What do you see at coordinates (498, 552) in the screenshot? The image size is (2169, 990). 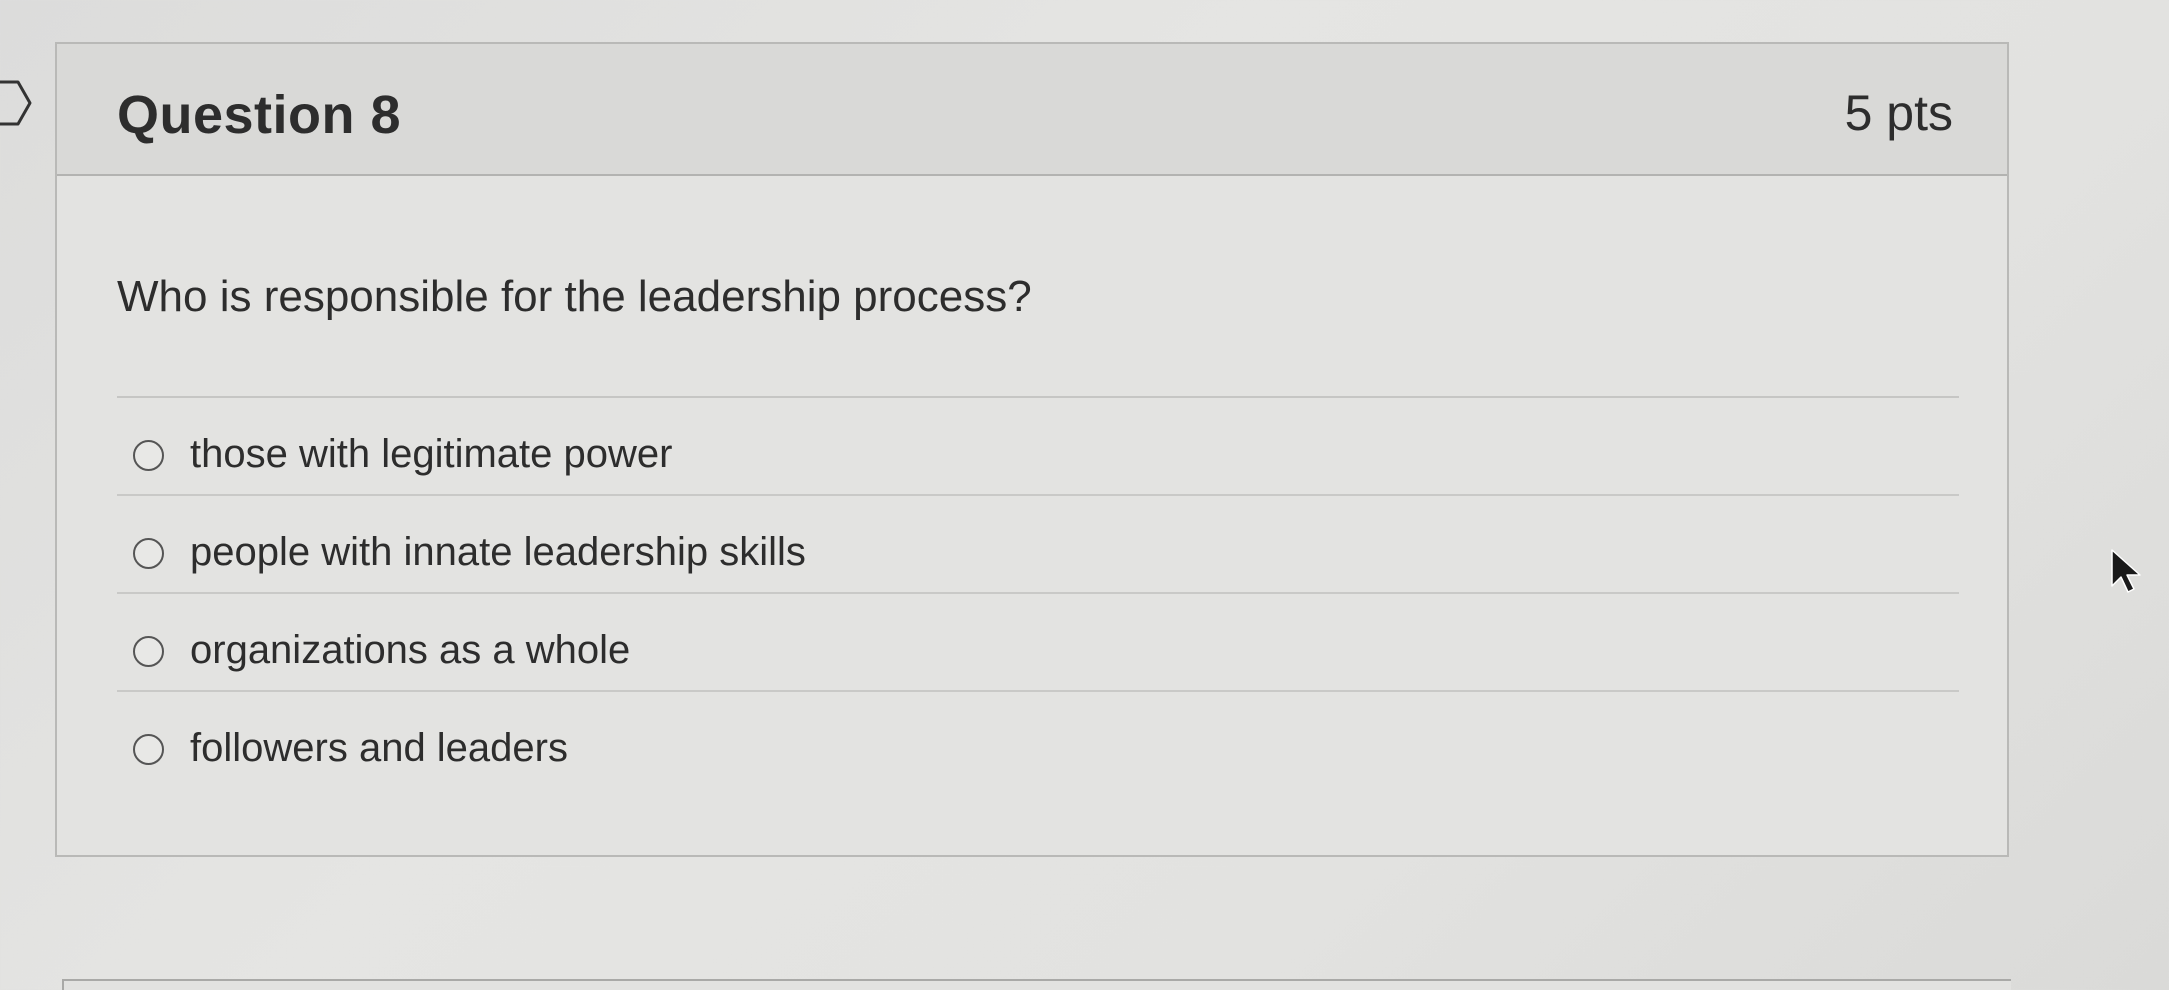 I see `answer-label: people with innate leadership skills` at bounding box center [498, 552].